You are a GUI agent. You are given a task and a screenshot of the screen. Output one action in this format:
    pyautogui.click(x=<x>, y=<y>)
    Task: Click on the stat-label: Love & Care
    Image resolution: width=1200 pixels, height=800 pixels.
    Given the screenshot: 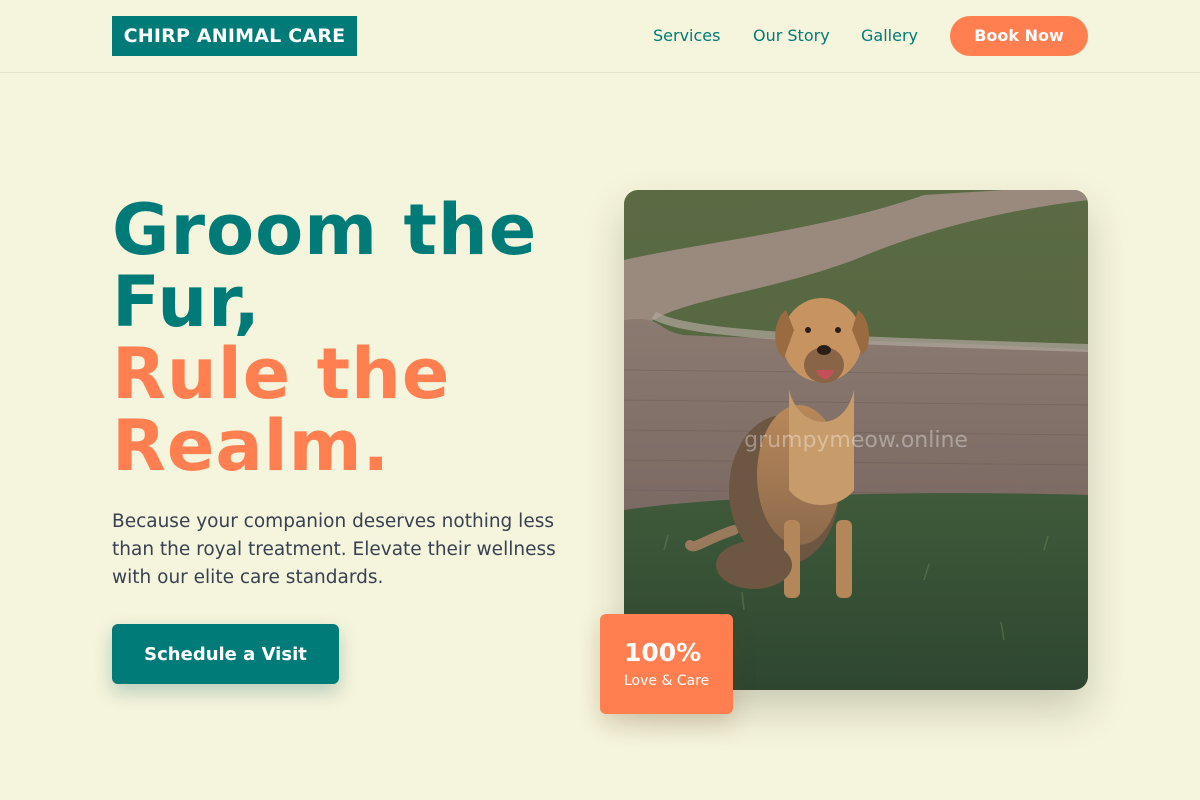 What is the action you would take?
    pyautogui.click(x=667, y=681)
    